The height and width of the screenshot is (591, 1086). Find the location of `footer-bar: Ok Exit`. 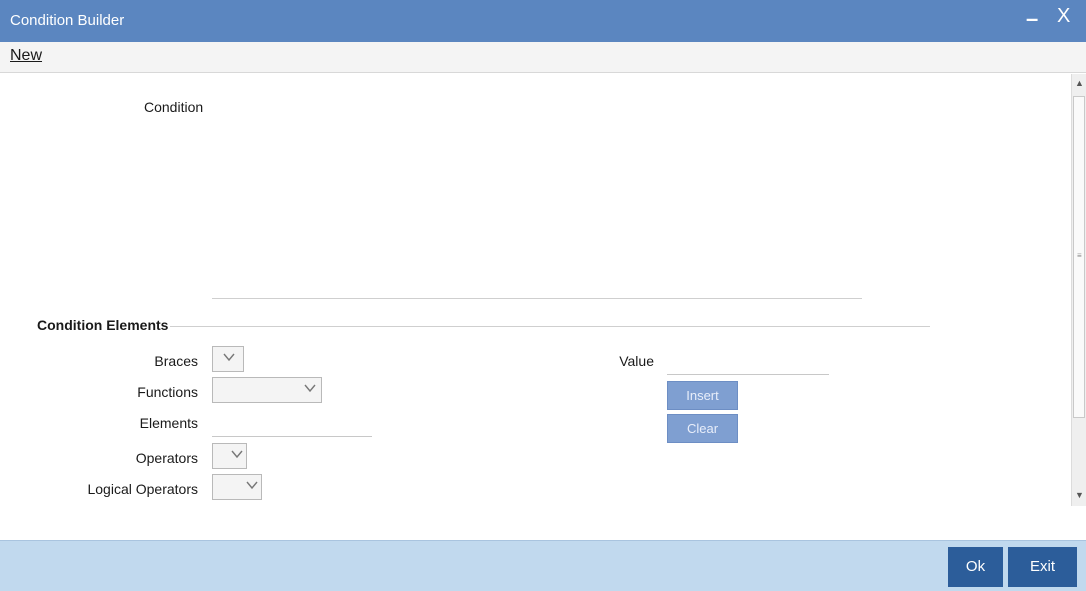

footer-bar: Ok Exit is located at coordinates (543, 565).